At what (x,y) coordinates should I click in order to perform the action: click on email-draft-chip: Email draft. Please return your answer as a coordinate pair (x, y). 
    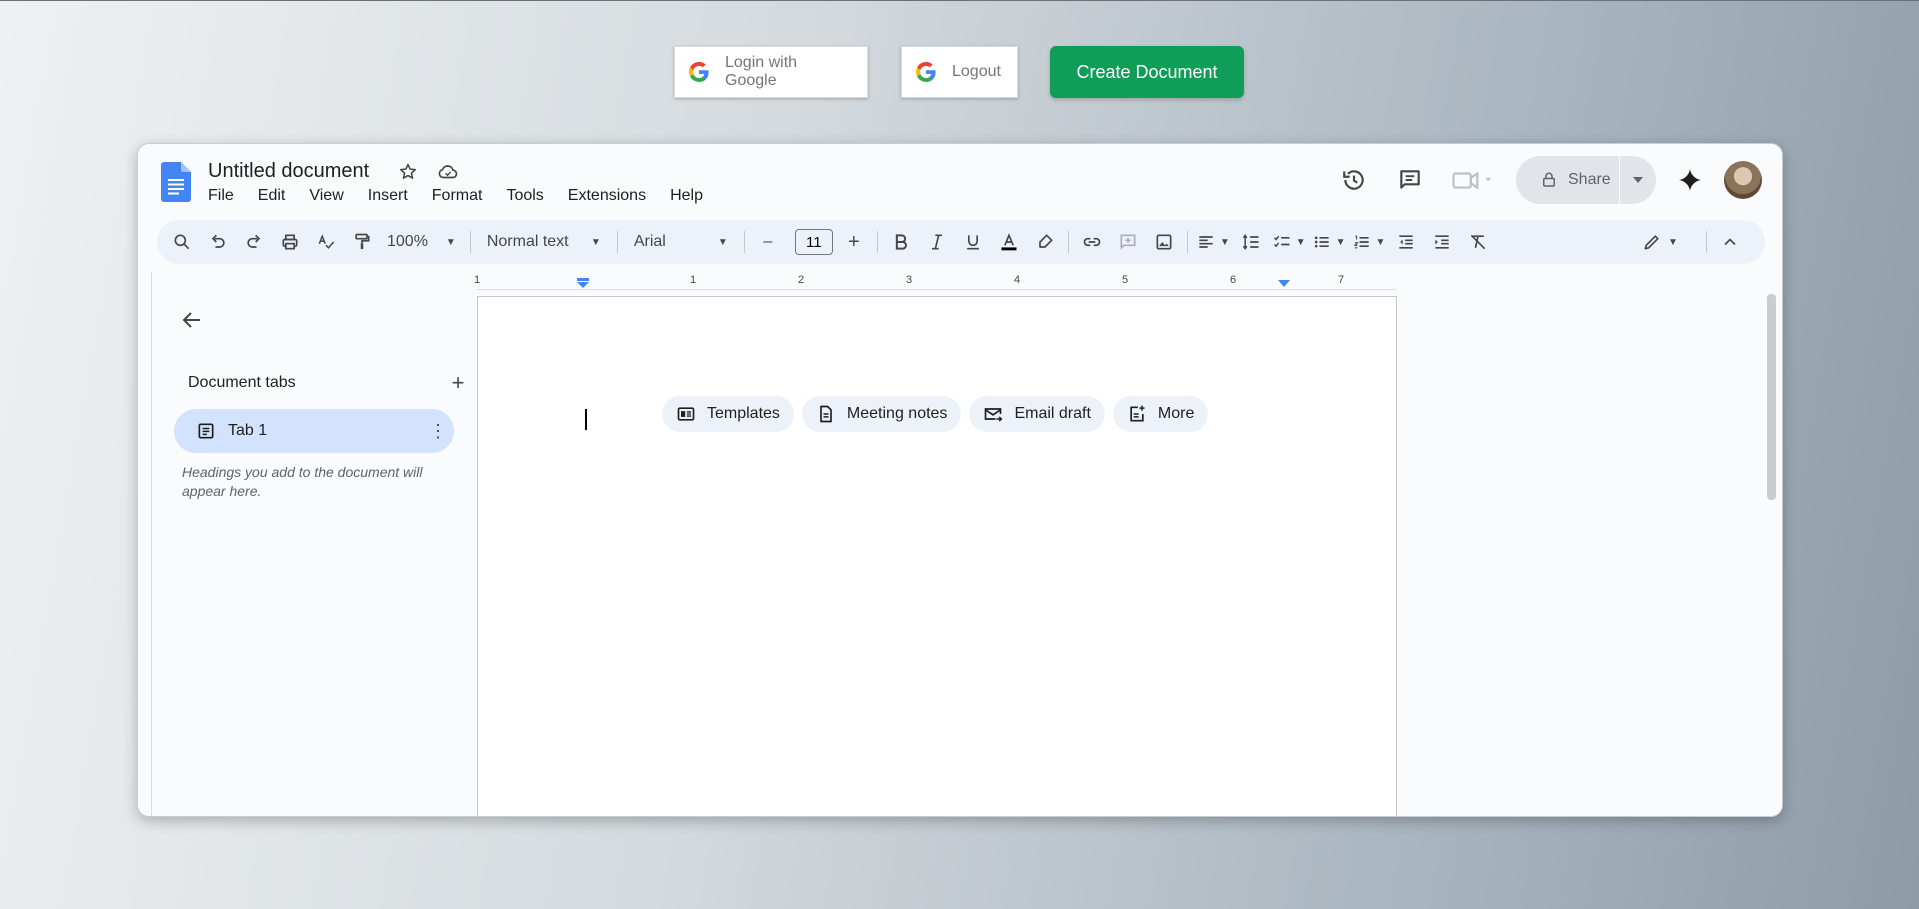
    Looking at the image, I should click on (1037, 414).